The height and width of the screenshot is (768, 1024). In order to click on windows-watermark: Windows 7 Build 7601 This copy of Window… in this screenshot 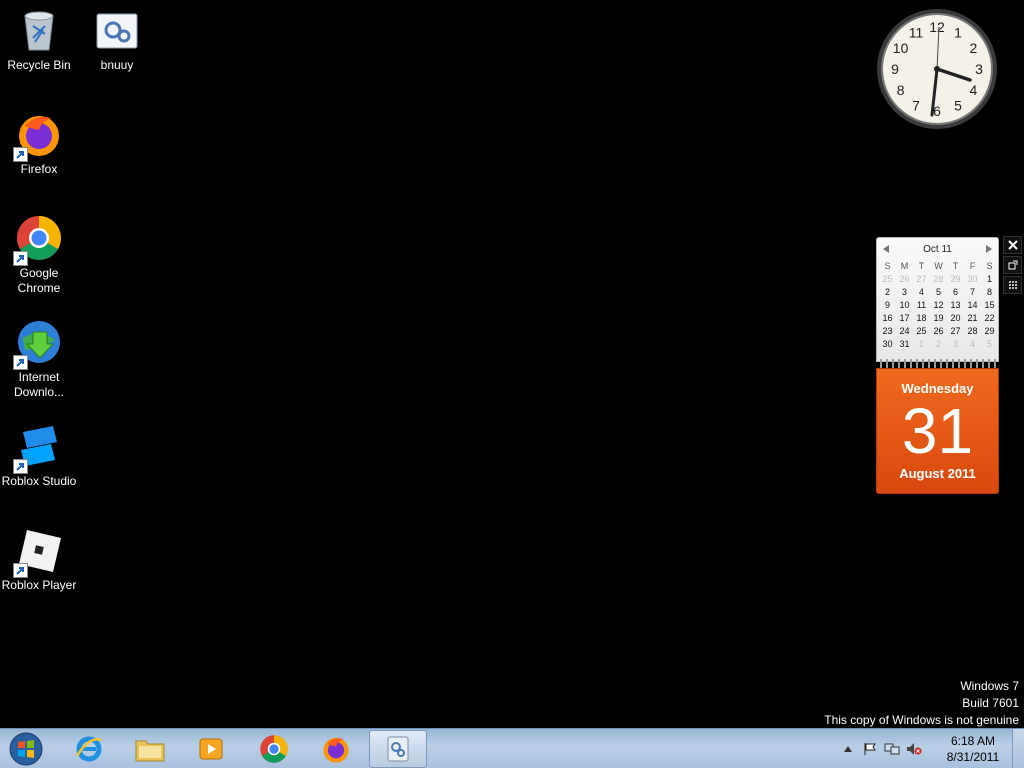, I will do `click(921, 703)`.